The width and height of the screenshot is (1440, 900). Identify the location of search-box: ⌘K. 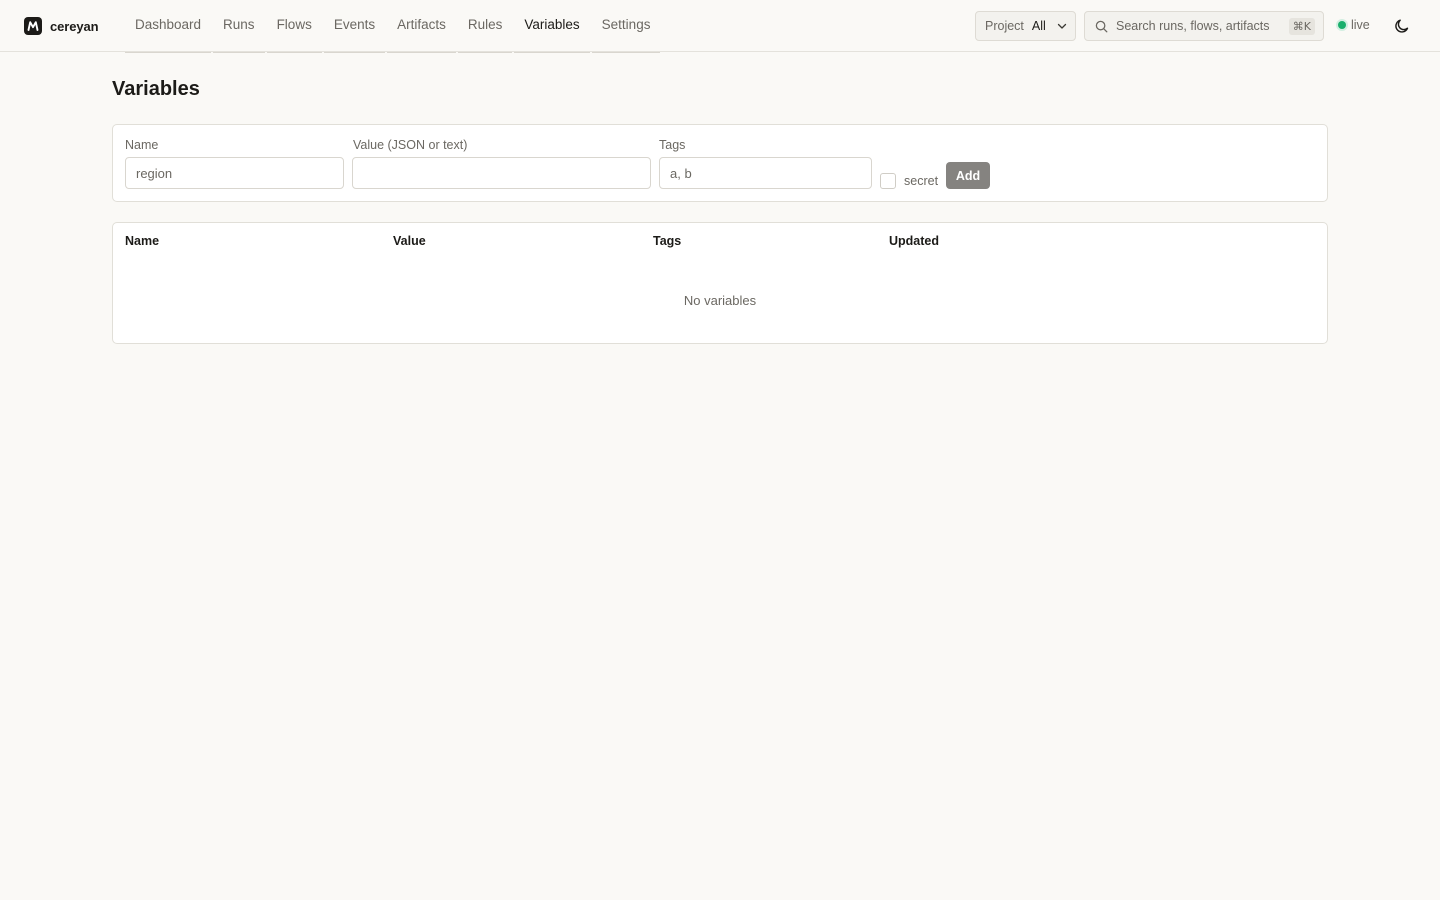
(1204, 26).